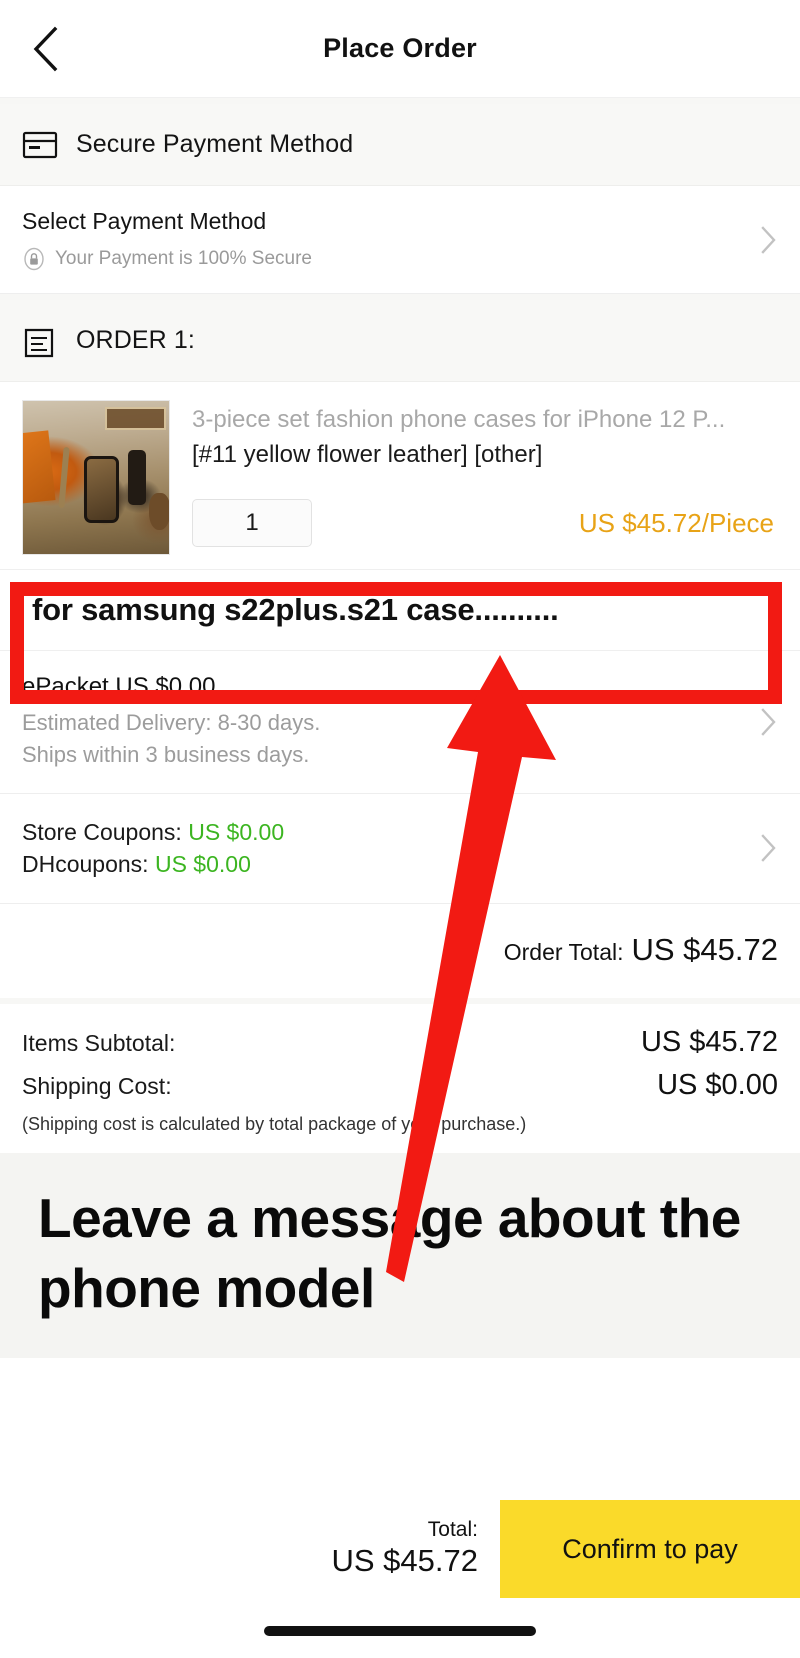 This screenshot has width=800, height=1658. I want to click on thumb-watch, so click(137, 477).